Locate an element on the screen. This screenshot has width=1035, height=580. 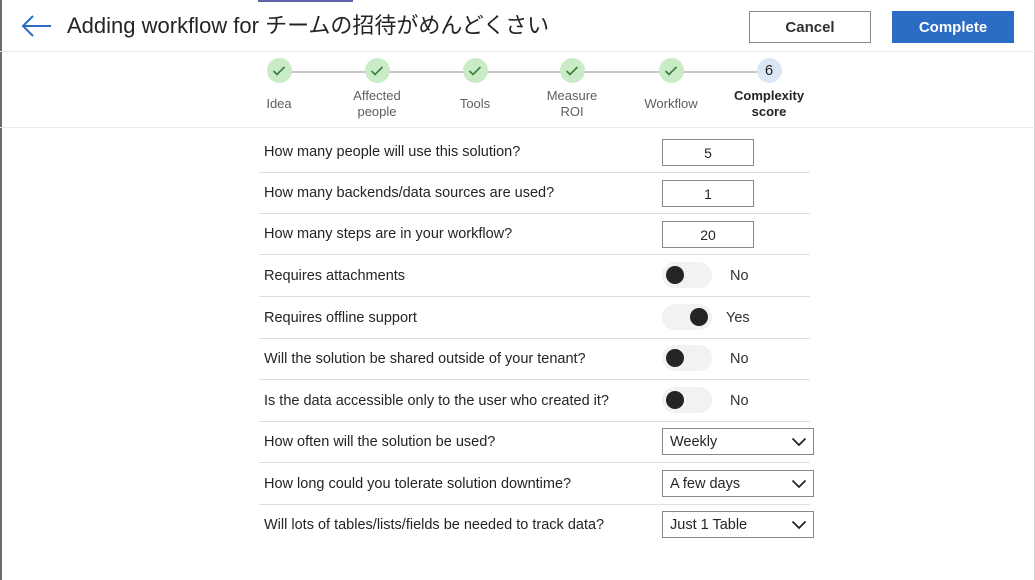
dropdown-value: Weekly is located at coordinates (694, 442).